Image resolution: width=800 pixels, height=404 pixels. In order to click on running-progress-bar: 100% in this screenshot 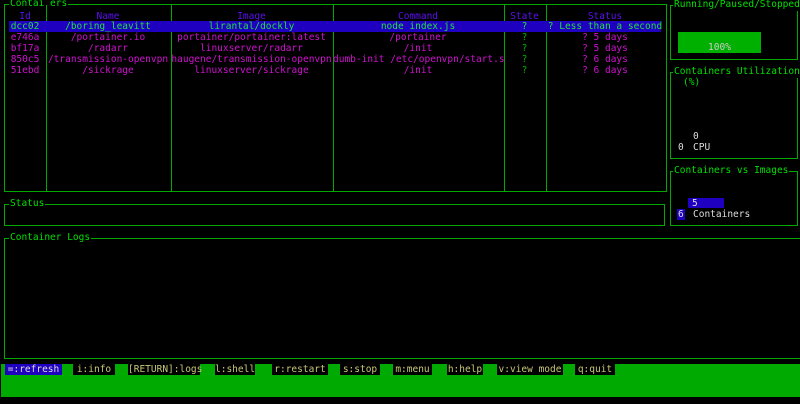, I will do `click(719, 42)`.